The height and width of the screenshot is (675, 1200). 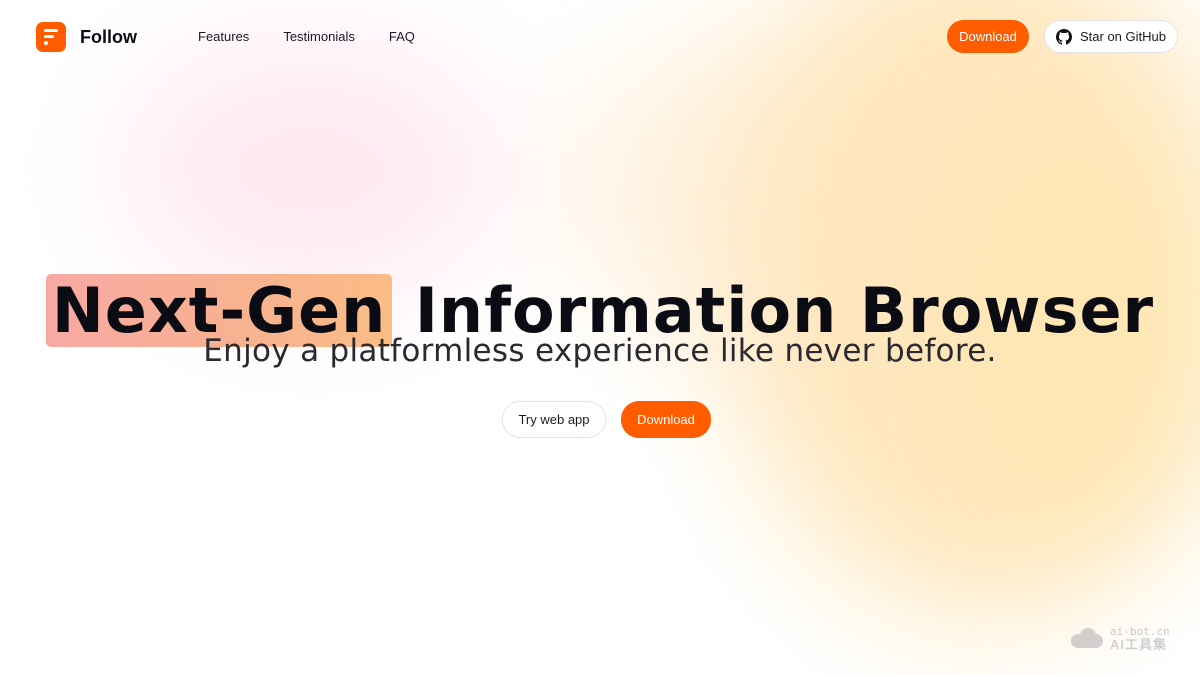 What do you see at coordinates (51, 37) in the screenshot?
I see `follow-logo-icon` at bounding box center [51, 37].